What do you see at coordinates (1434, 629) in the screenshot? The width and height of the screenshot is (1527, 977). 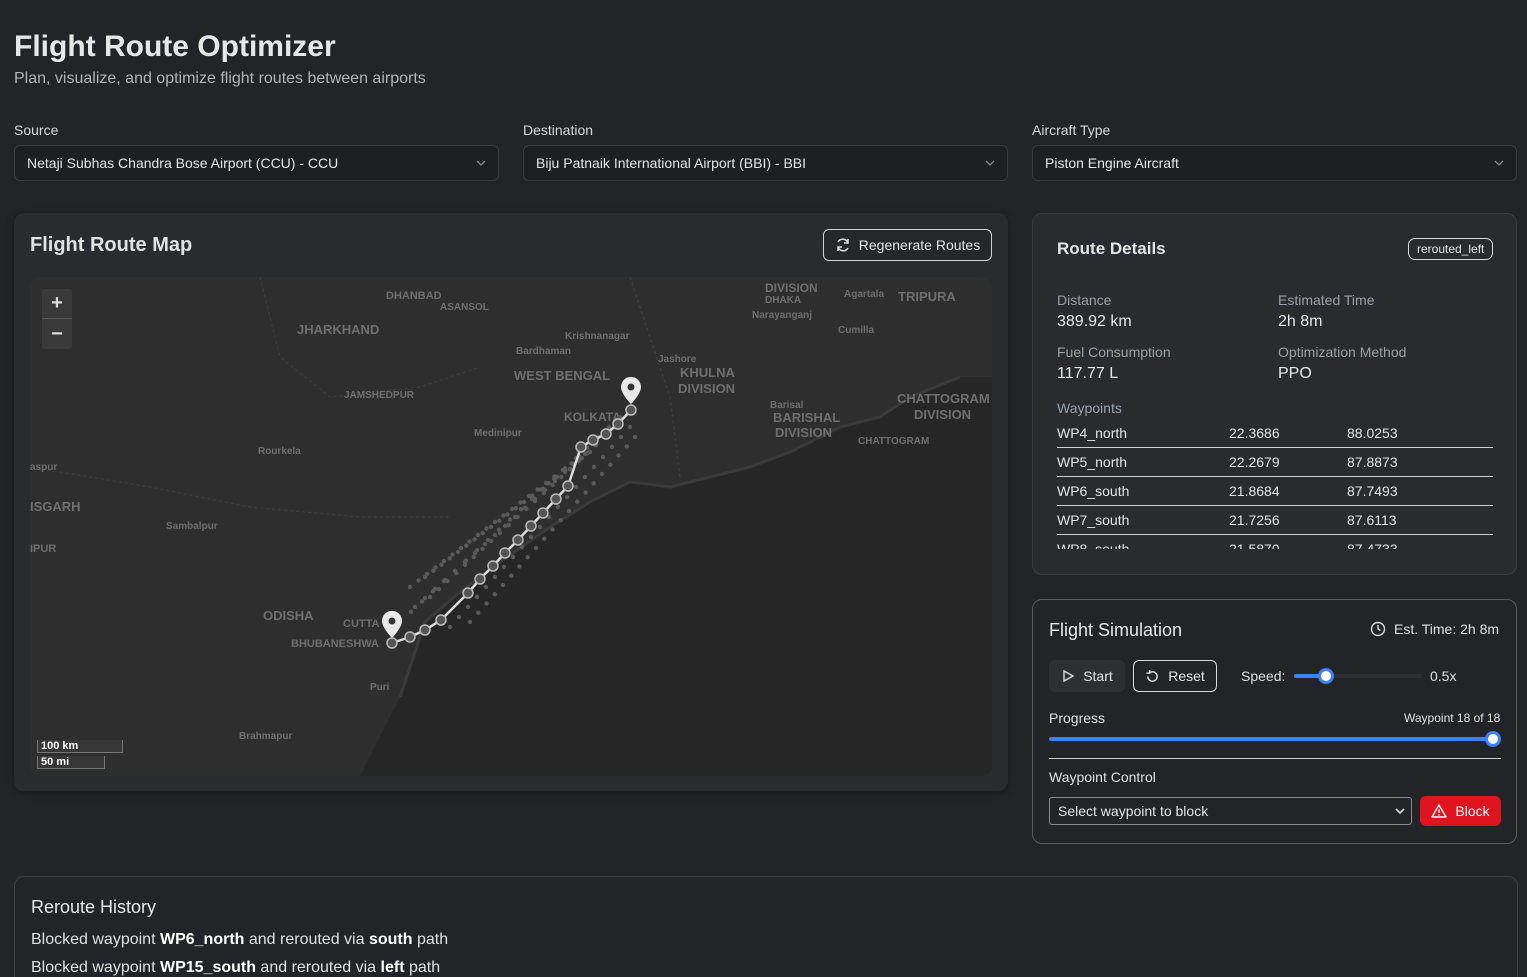 I see `est-time-display: Est. Time: 2h 8m` at bounding box center [1434, 629].